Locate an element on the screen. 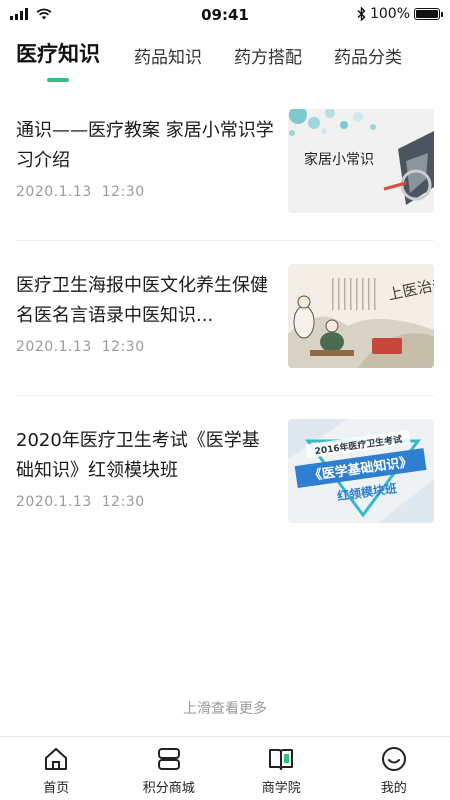  battery-icon is located at coordinates (428, 14).